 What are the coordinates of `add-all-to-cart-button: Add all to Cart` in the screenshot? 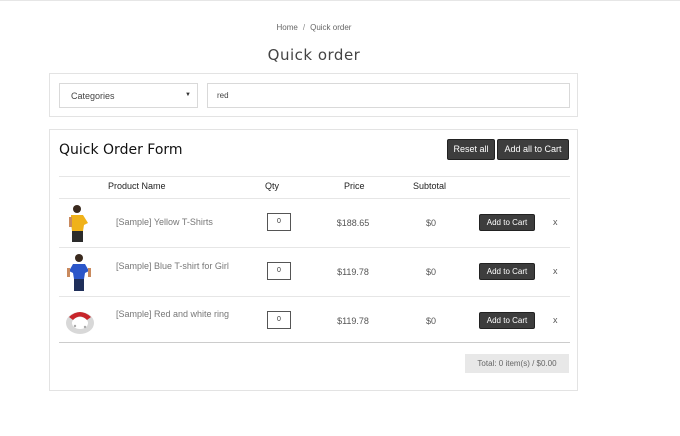 It's located at (533, 149).